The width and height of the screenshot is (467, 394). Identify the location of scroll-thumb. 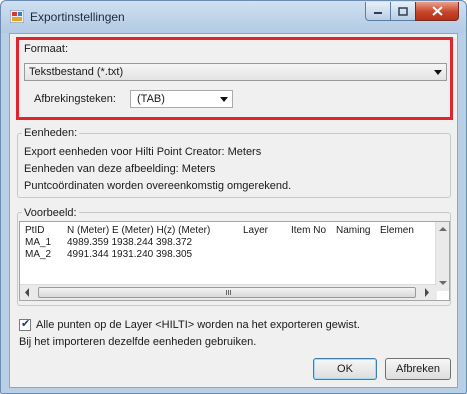
(227, 292).